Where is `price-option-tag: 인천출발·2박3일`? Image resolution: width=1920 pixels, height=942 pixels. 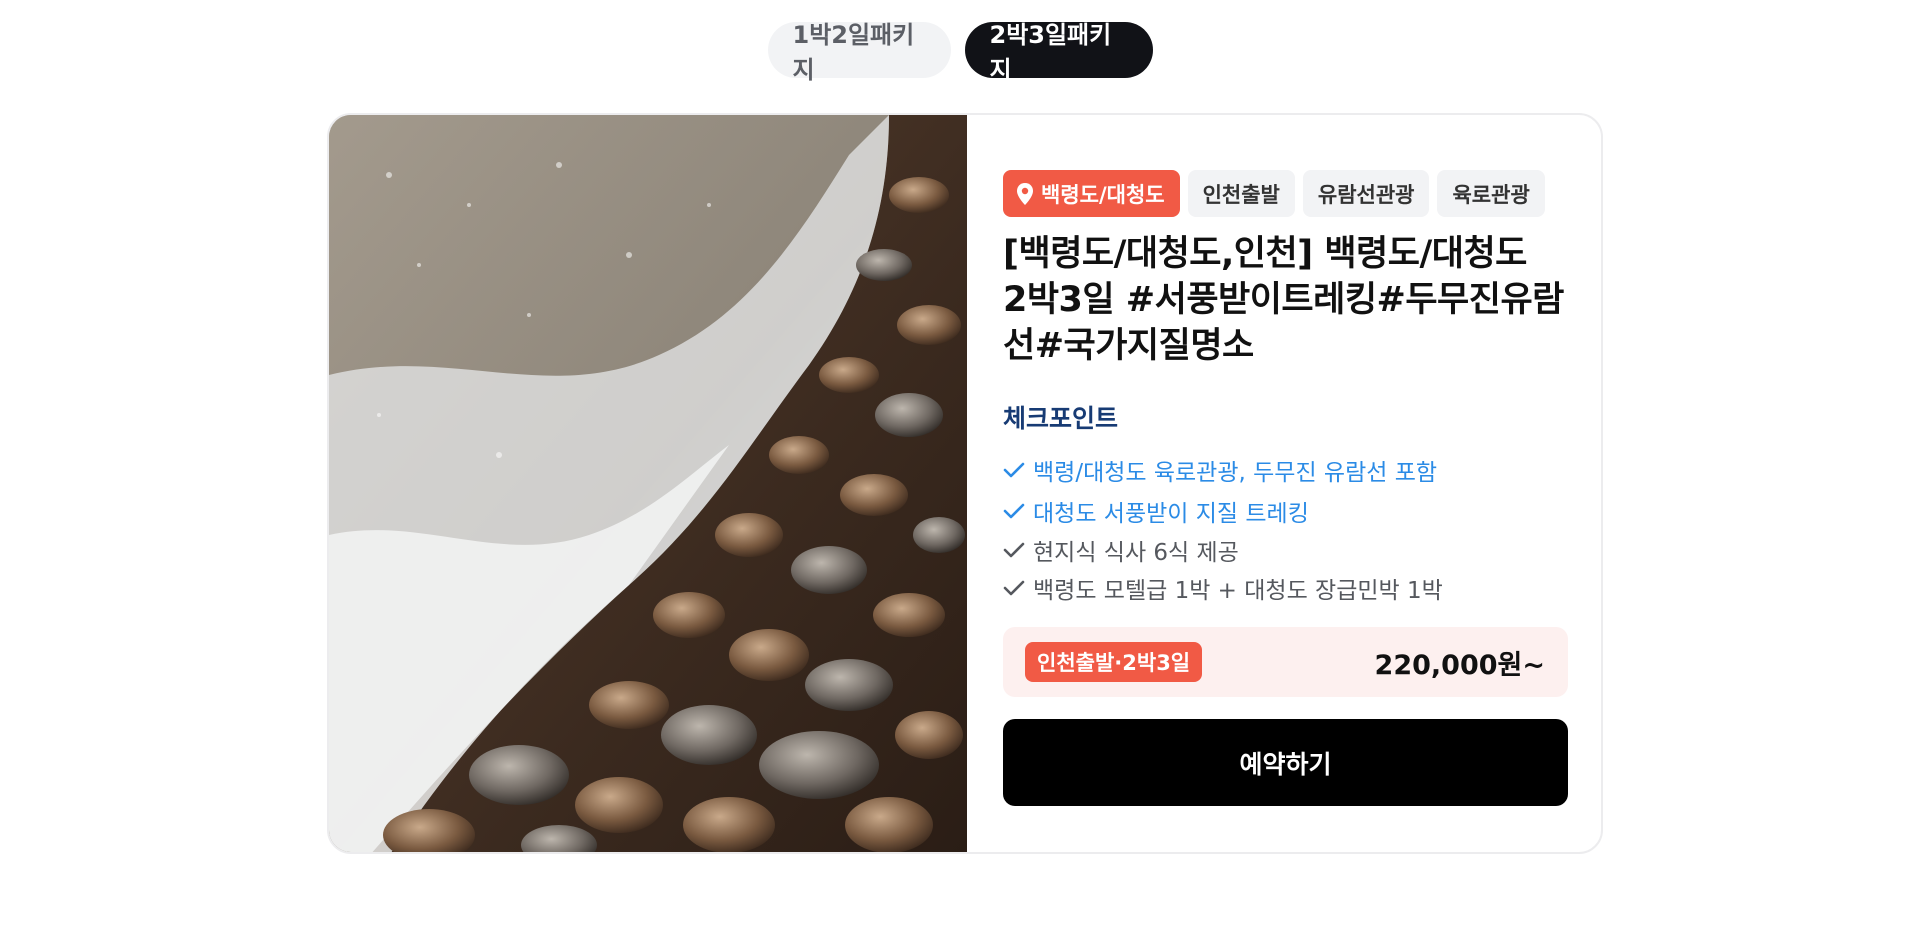 price-option-tag: 인천출발·2박3일 is located at coordinates (1114, 662).